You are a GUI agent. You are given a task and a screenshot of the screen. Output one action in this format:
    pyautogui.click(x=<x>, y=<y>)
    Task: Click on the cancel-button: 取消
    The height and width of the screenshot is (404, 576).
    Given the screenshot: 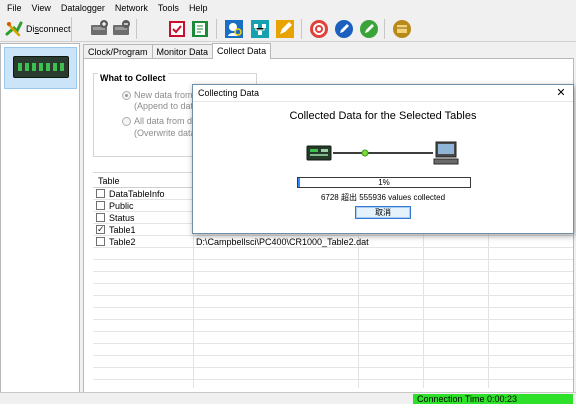 What is the action you would take?
    pyautogui.click(x=383, y=212)
    